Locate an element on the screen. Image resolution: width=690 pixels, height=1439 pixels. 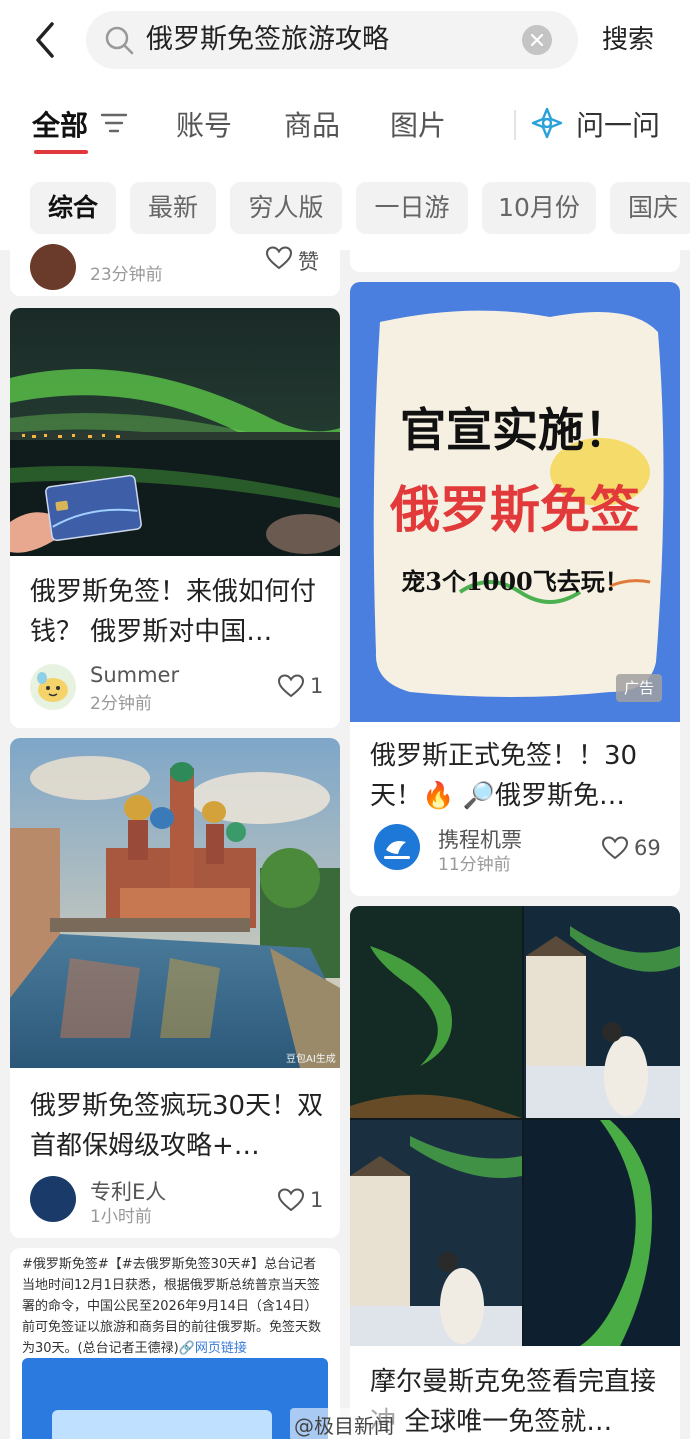
like-count: 69 is located at coordinates (647, 848).